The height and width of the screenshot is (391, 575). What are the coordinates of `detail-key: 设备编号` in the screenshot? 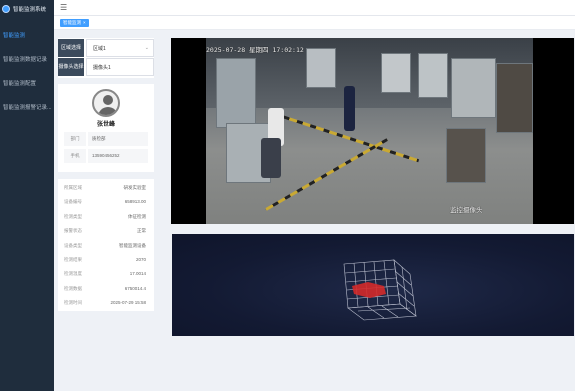 It's located at (73, 202).